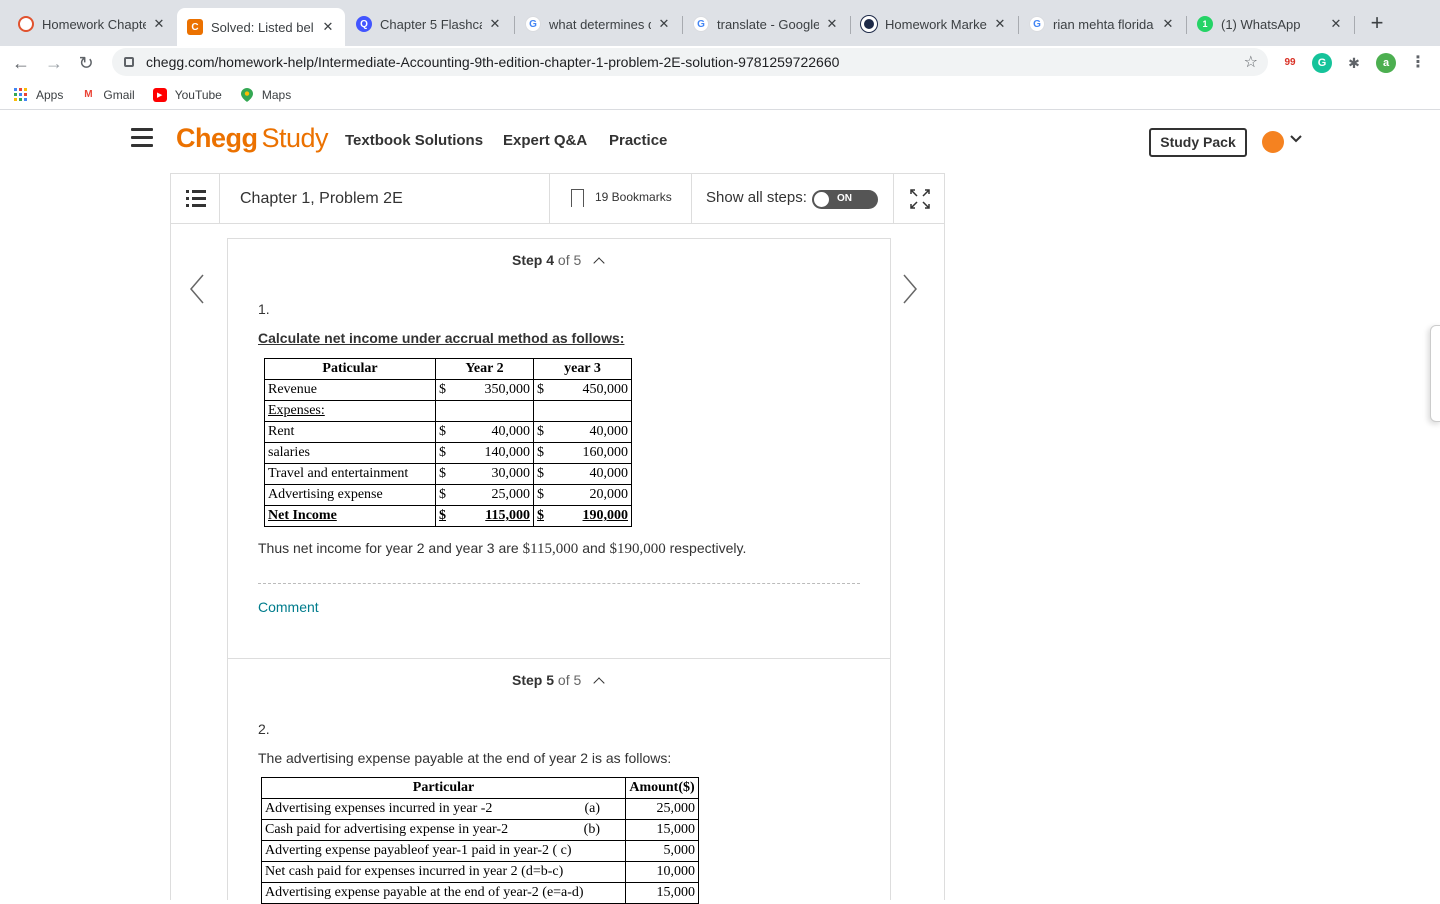 This screenshot has height=904, width=1440. What do you see at coordinates (54, 63) in the screenshot?
I see `forward-icon: →` at bounding box center [54, 63].